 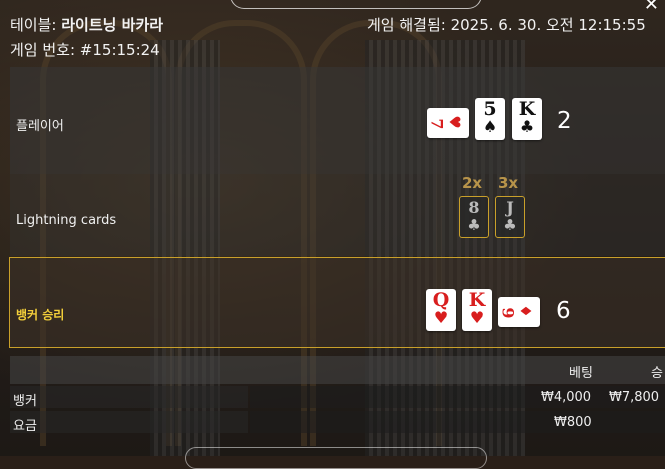 I want to click on row-bet: ₩4,000, so click(x=566, y=397).